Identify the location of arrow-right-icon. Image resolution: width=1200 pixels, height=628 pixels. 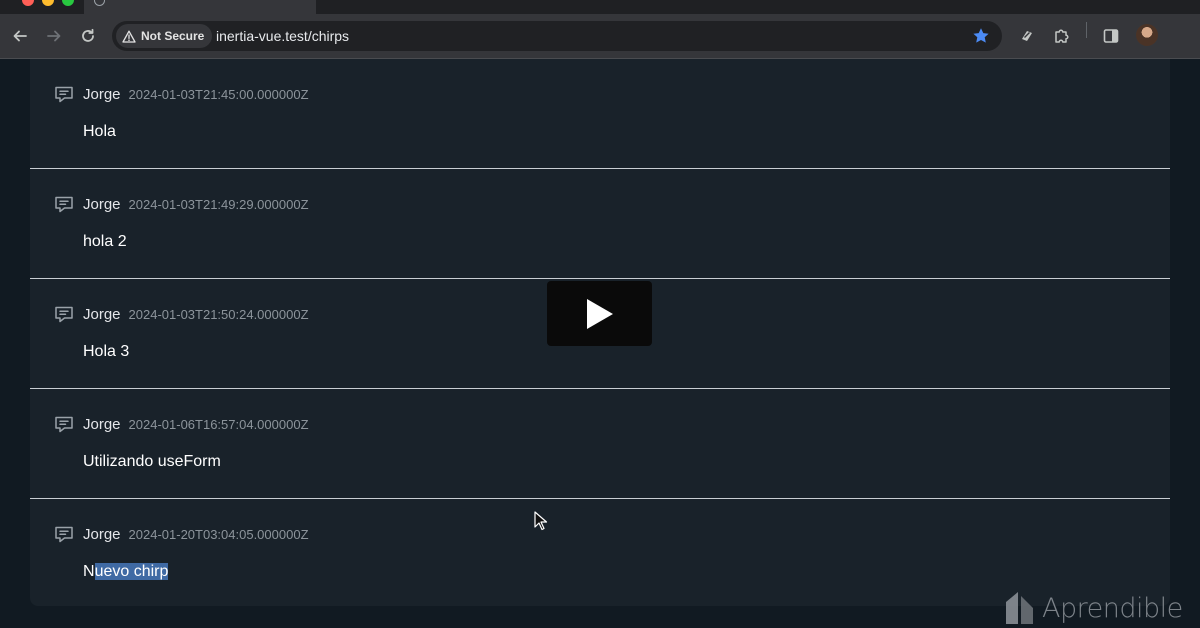
(54, 36).